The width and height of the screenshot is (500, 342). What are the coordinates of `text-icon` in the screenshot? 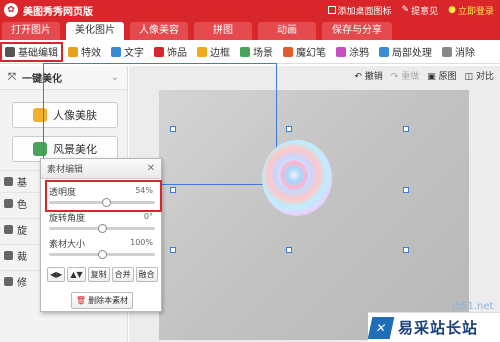 It's located at (116, 51).